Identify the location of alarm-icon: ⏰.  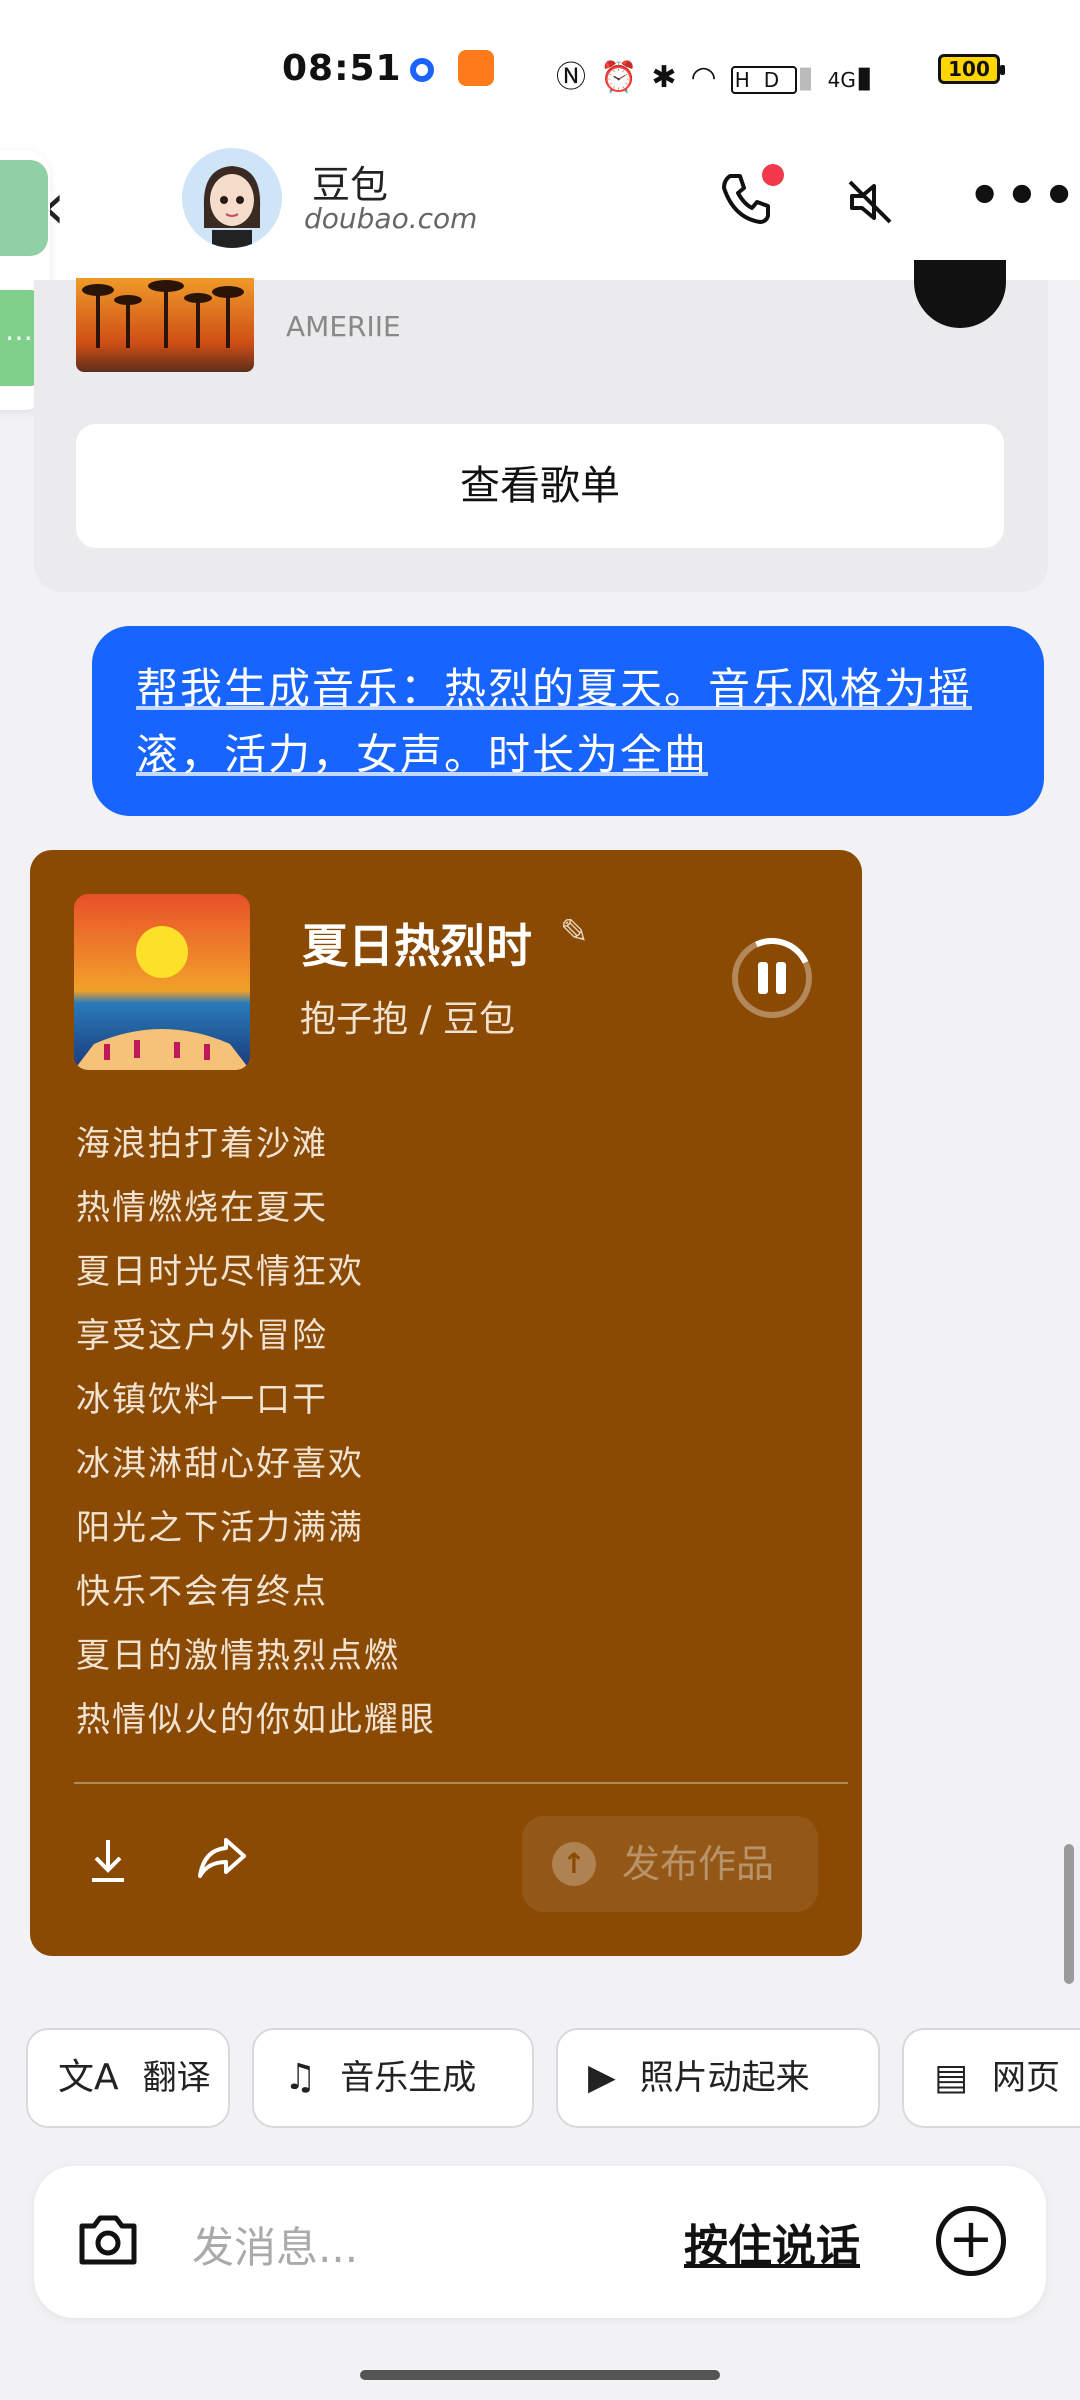
(626, 77).